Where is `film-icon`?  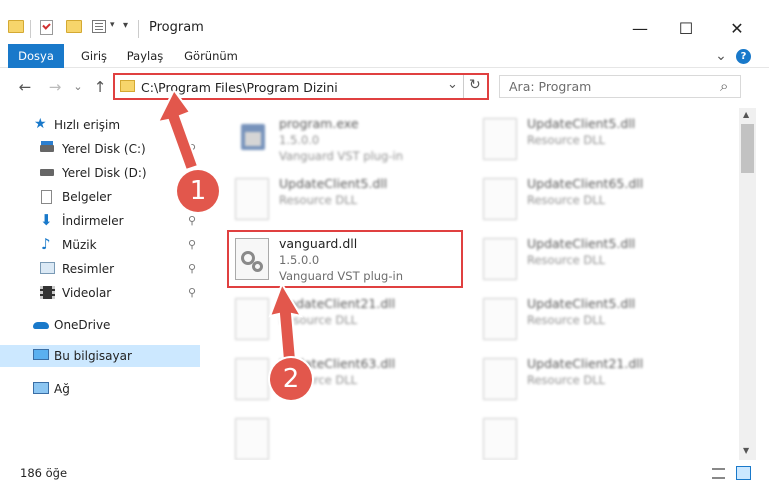 film-icon is located at coordinates (47, 292).